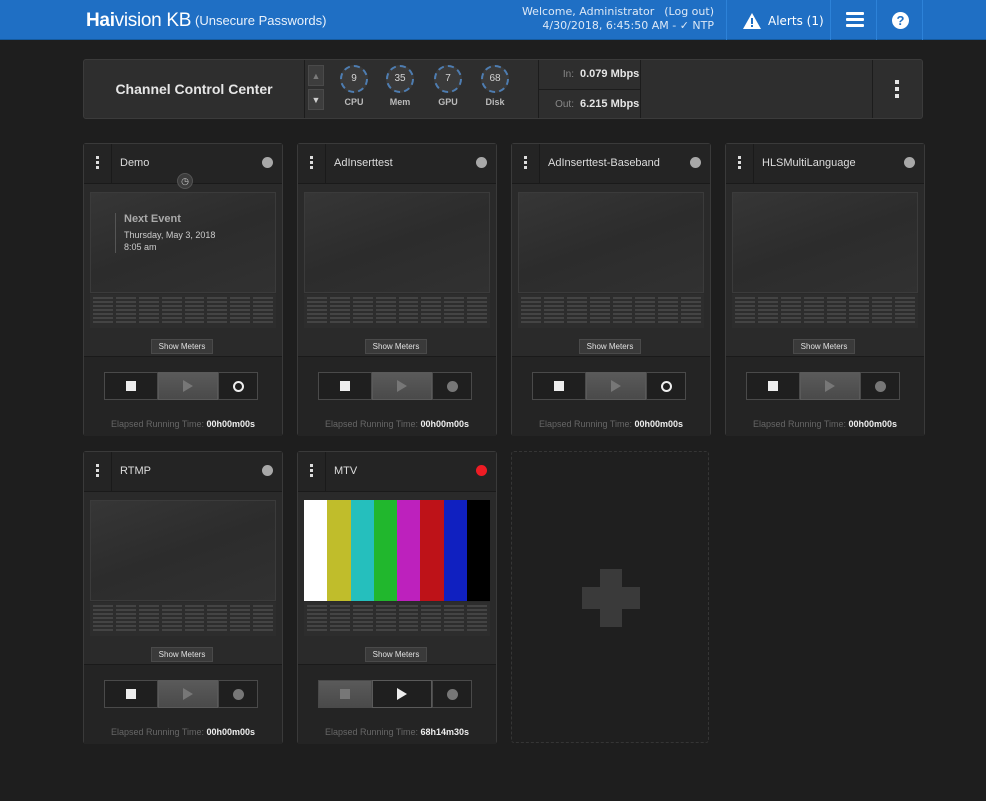  Describe the element at coordinates (135, 471) in the screenshot. I see `channel-name: RTMP` at that location.